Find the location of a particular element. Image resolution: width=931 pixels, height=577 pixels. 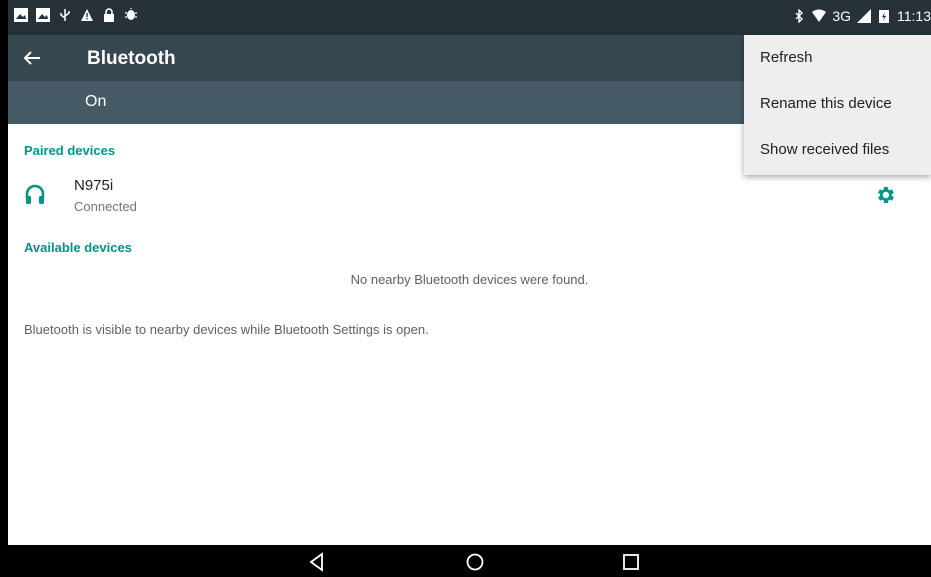

usb-icon is located at coordinates (65, 15).